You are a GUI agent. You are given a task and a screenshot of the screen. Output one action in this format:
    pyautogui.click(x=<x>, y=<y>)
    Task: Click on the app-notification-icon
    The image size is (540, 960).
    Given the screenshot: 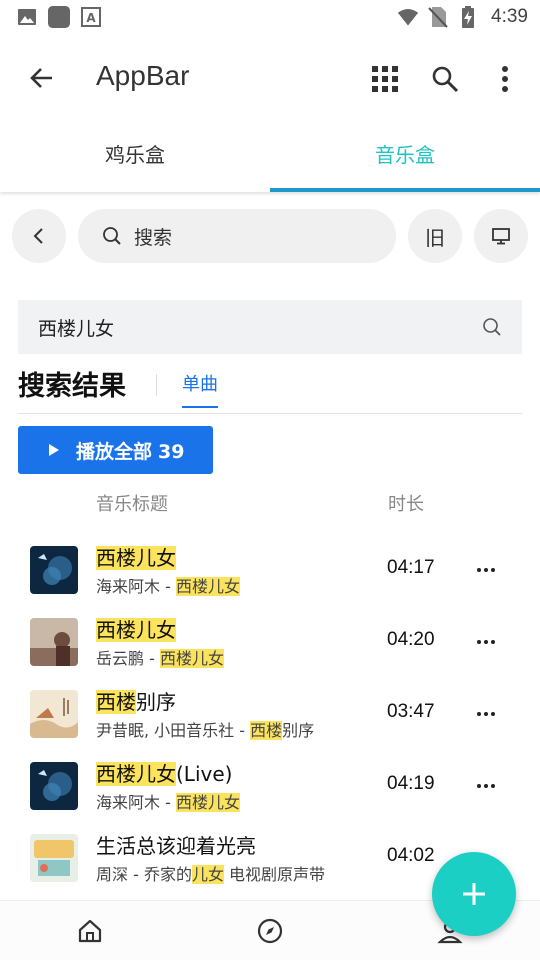 What is the action you would take?
    pyautogui.click(x=59, y=17)
    